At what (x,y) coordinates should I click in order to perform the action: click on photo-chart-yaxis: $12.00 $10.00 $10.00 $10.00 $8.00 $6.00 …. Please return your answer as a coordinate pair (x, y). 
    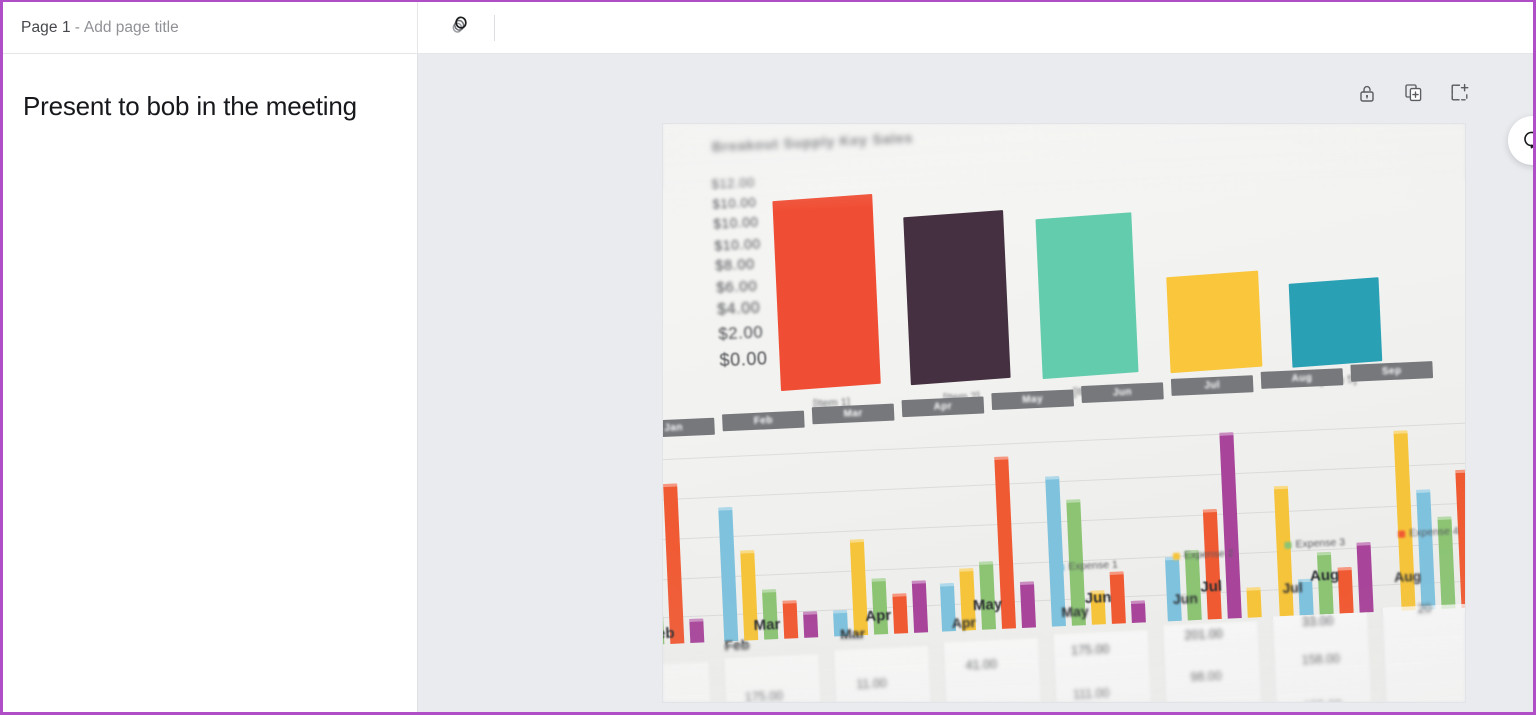
    Looking at the image, I should click on (739, 275).